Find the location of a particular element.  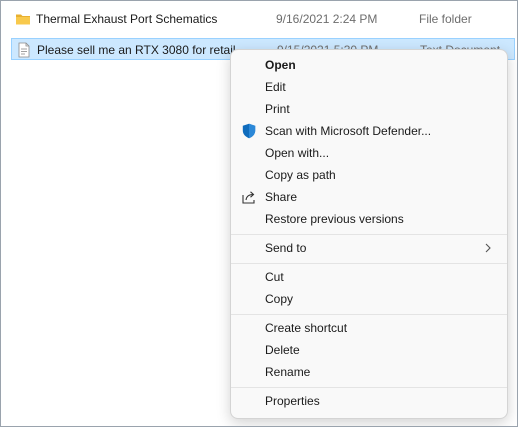

menu-item-label: Restore previous versions is located at coordinates (334, 219).